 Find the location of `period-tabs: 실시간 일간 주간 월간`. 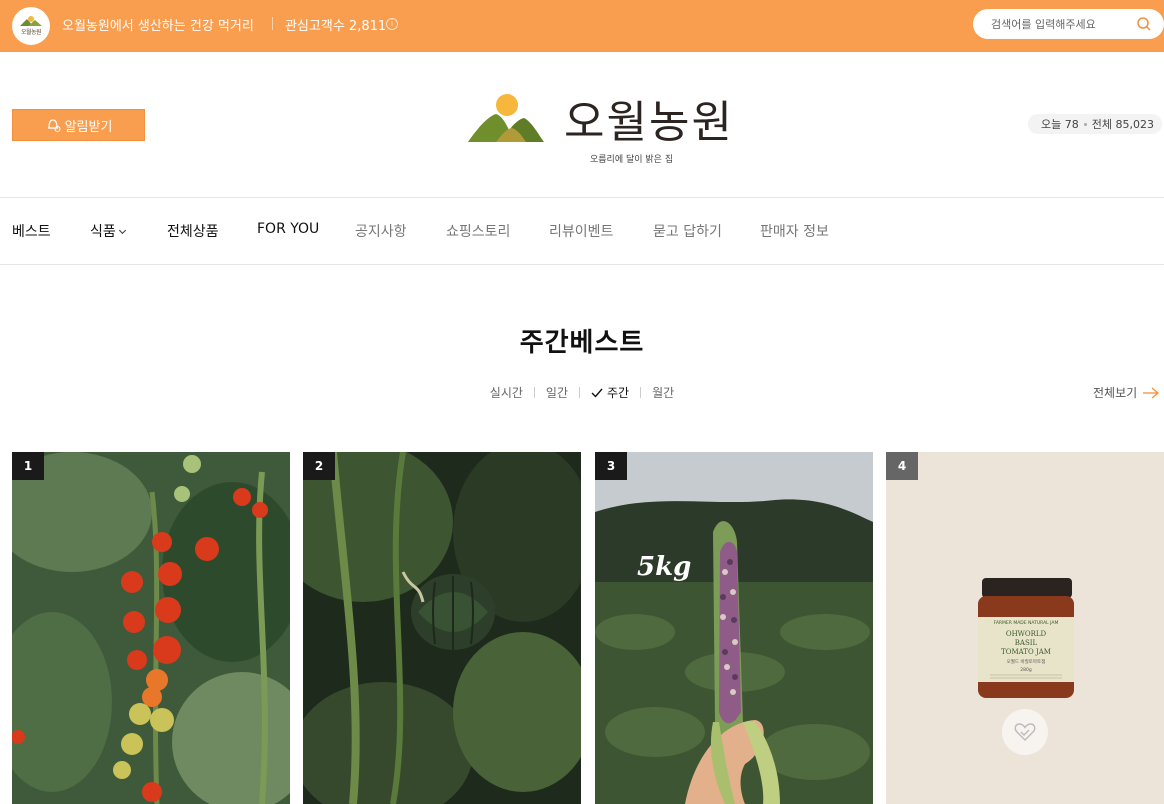

period-tabs: 실시간 일간 주간 월간 is located at coordinates (582, 392).